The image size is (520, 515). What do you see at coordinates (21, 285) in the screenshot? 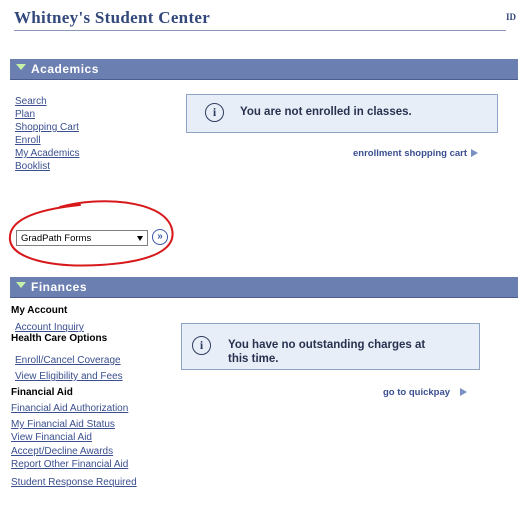
I see `triangle-down-icon` at bounding box center [21, 285].